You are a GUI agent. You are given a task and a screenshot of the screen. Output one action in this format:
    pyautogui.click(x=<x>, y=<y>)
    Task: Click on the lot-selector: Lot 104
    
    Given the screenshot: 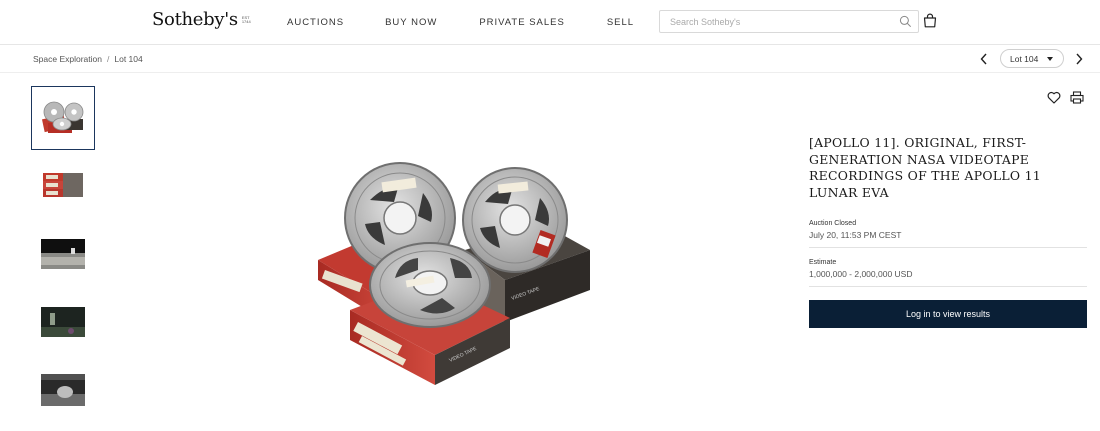 What is the action you would take?
    pyautogui.click(x=1032, y=58)
    